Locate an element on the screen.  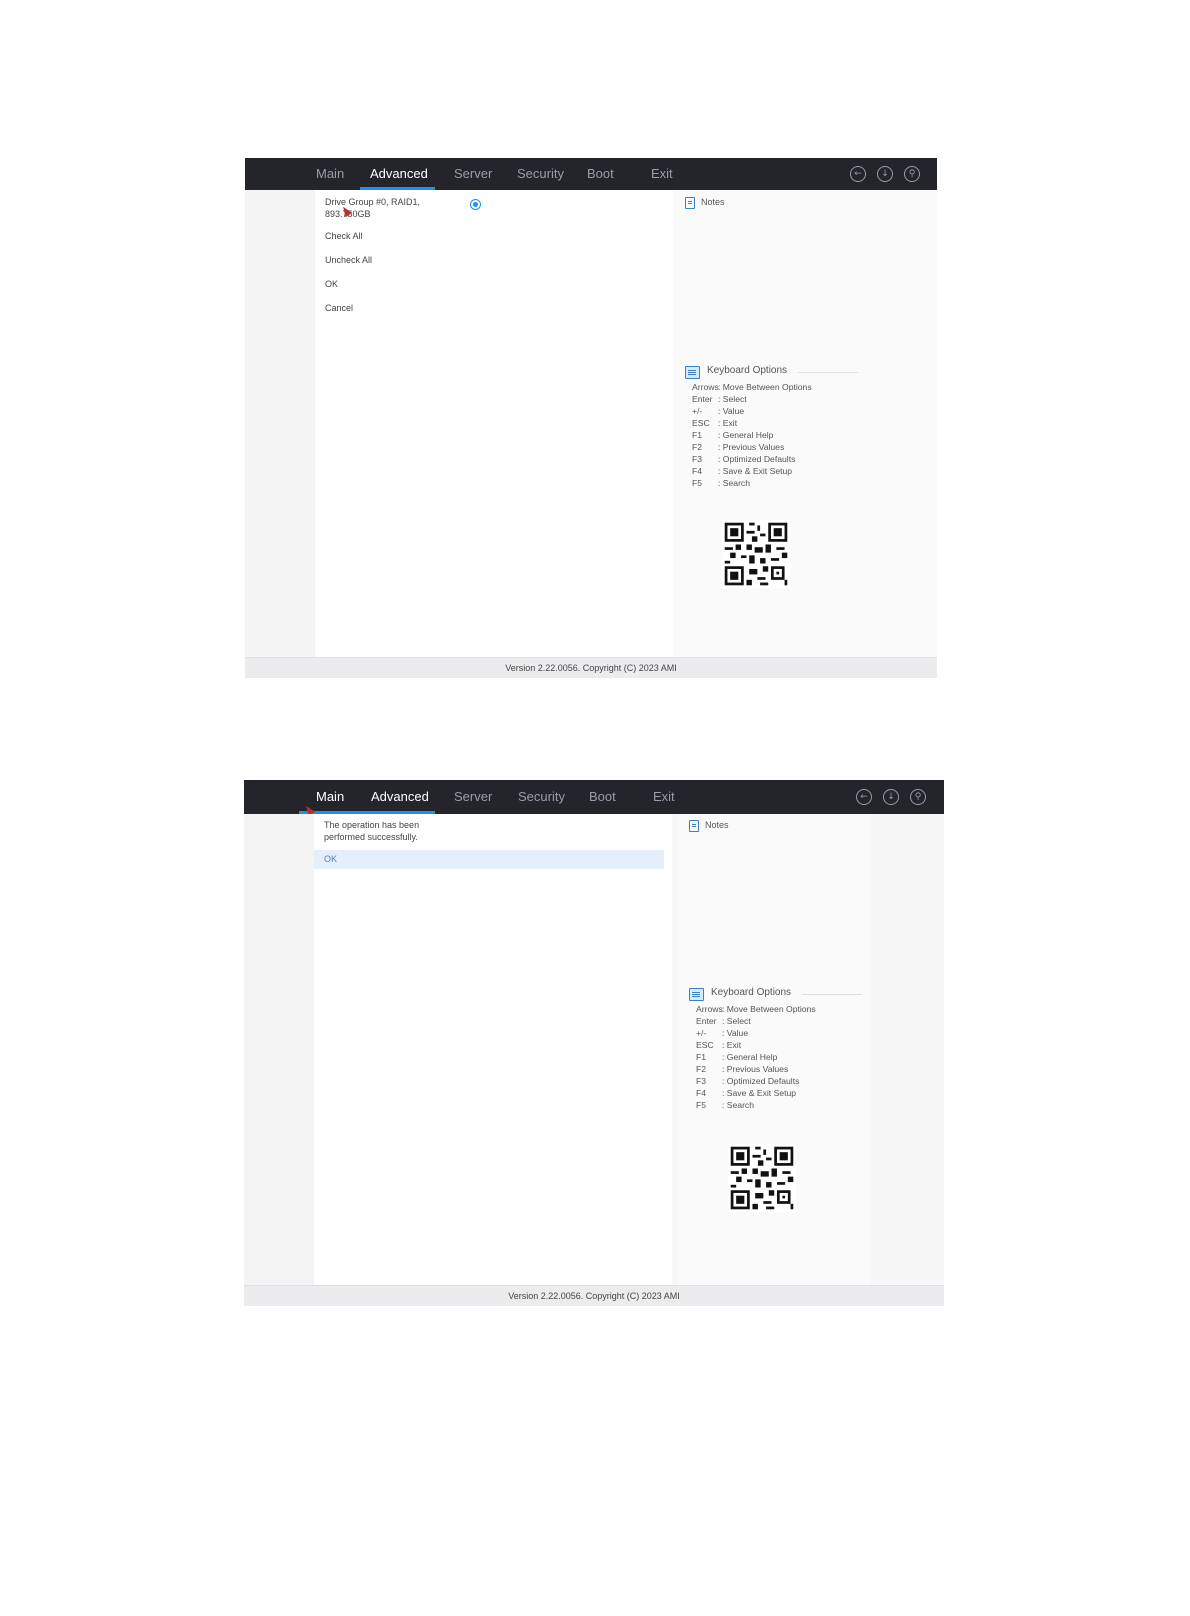
ok-button: OK is located at coordinates (489, 859).